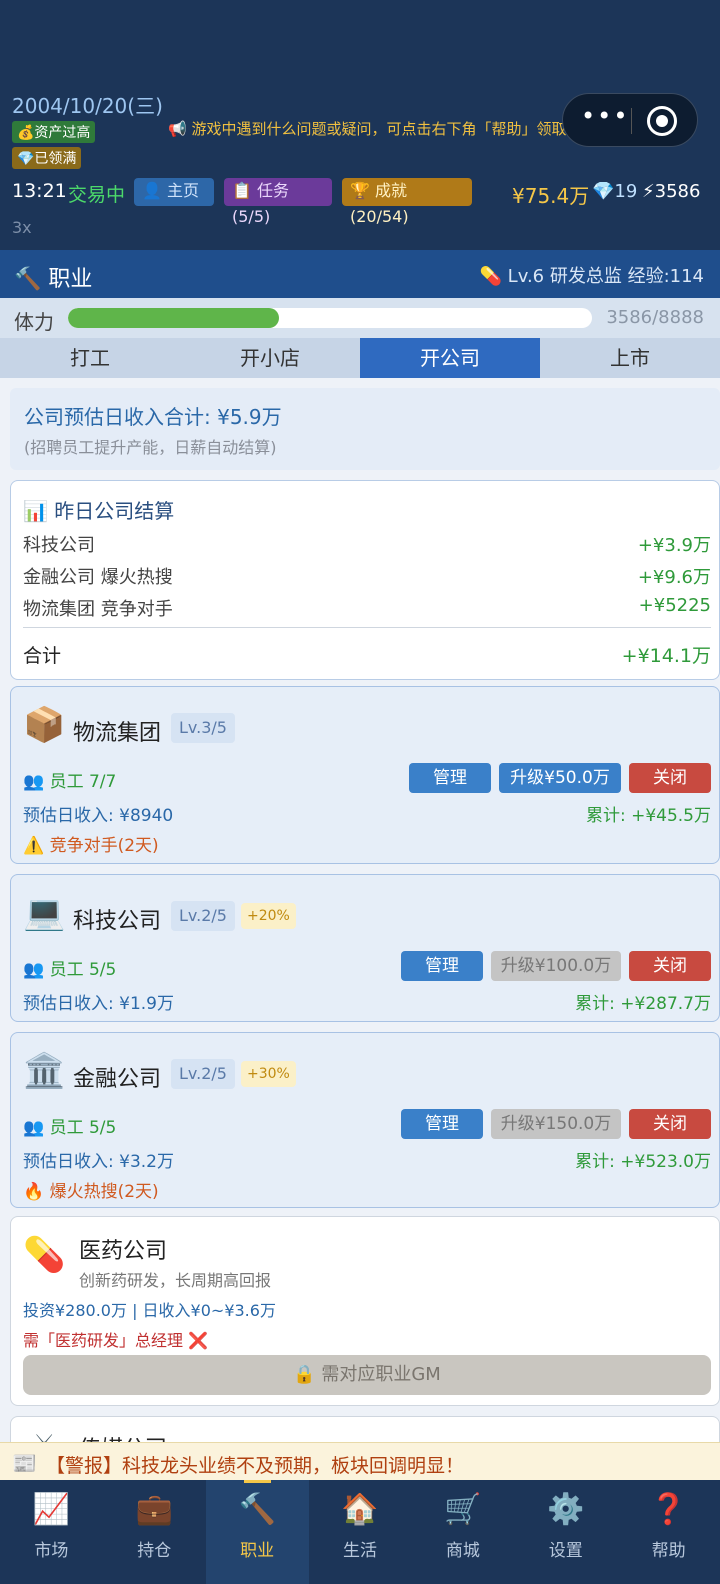 The width and height of the screenshot is (720, 1584). Describe the element at coordinates (51, 1532) in the screenshot. I see `nav-market: 📈 市场` at that location.